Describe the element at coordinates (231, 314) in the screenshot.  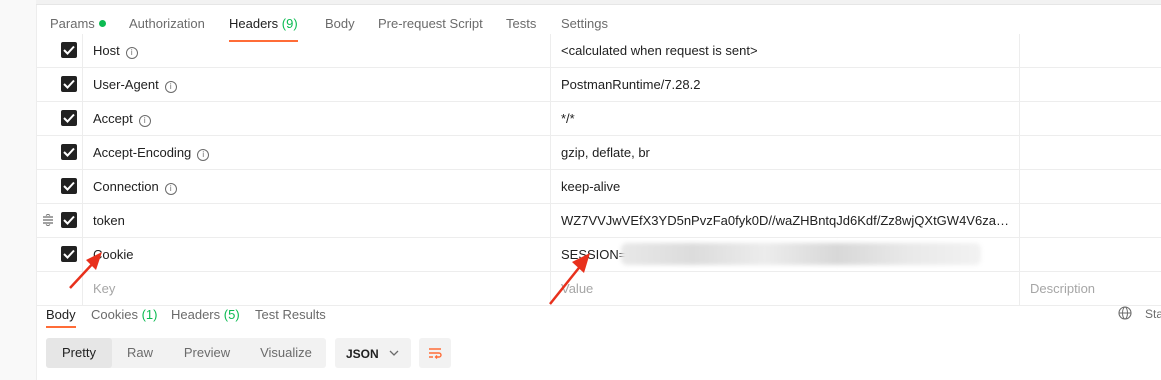
I see `tab-response-headers-count: (5)` at that location.